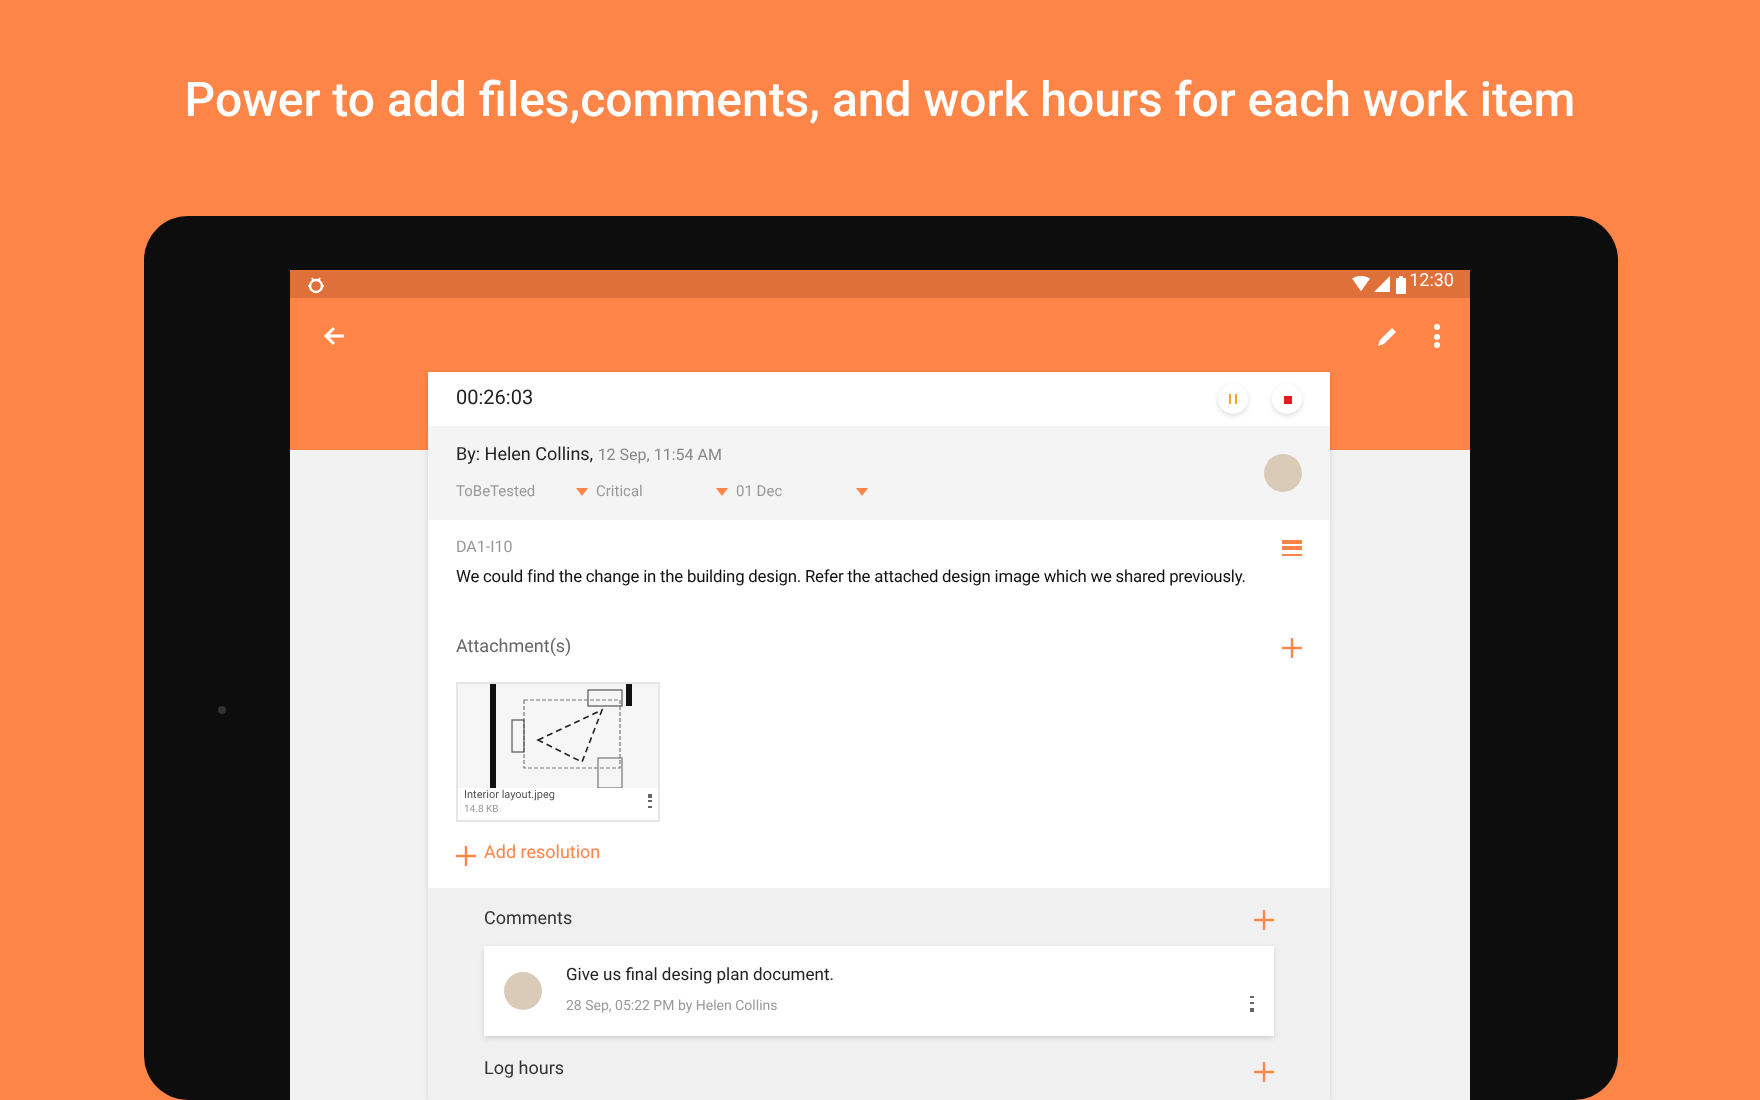 The image size is (1760, 1100). What do you see at coordinates (222, 710) in the screenshot?
I see `camera-icon` at bounding box center [222, 710].